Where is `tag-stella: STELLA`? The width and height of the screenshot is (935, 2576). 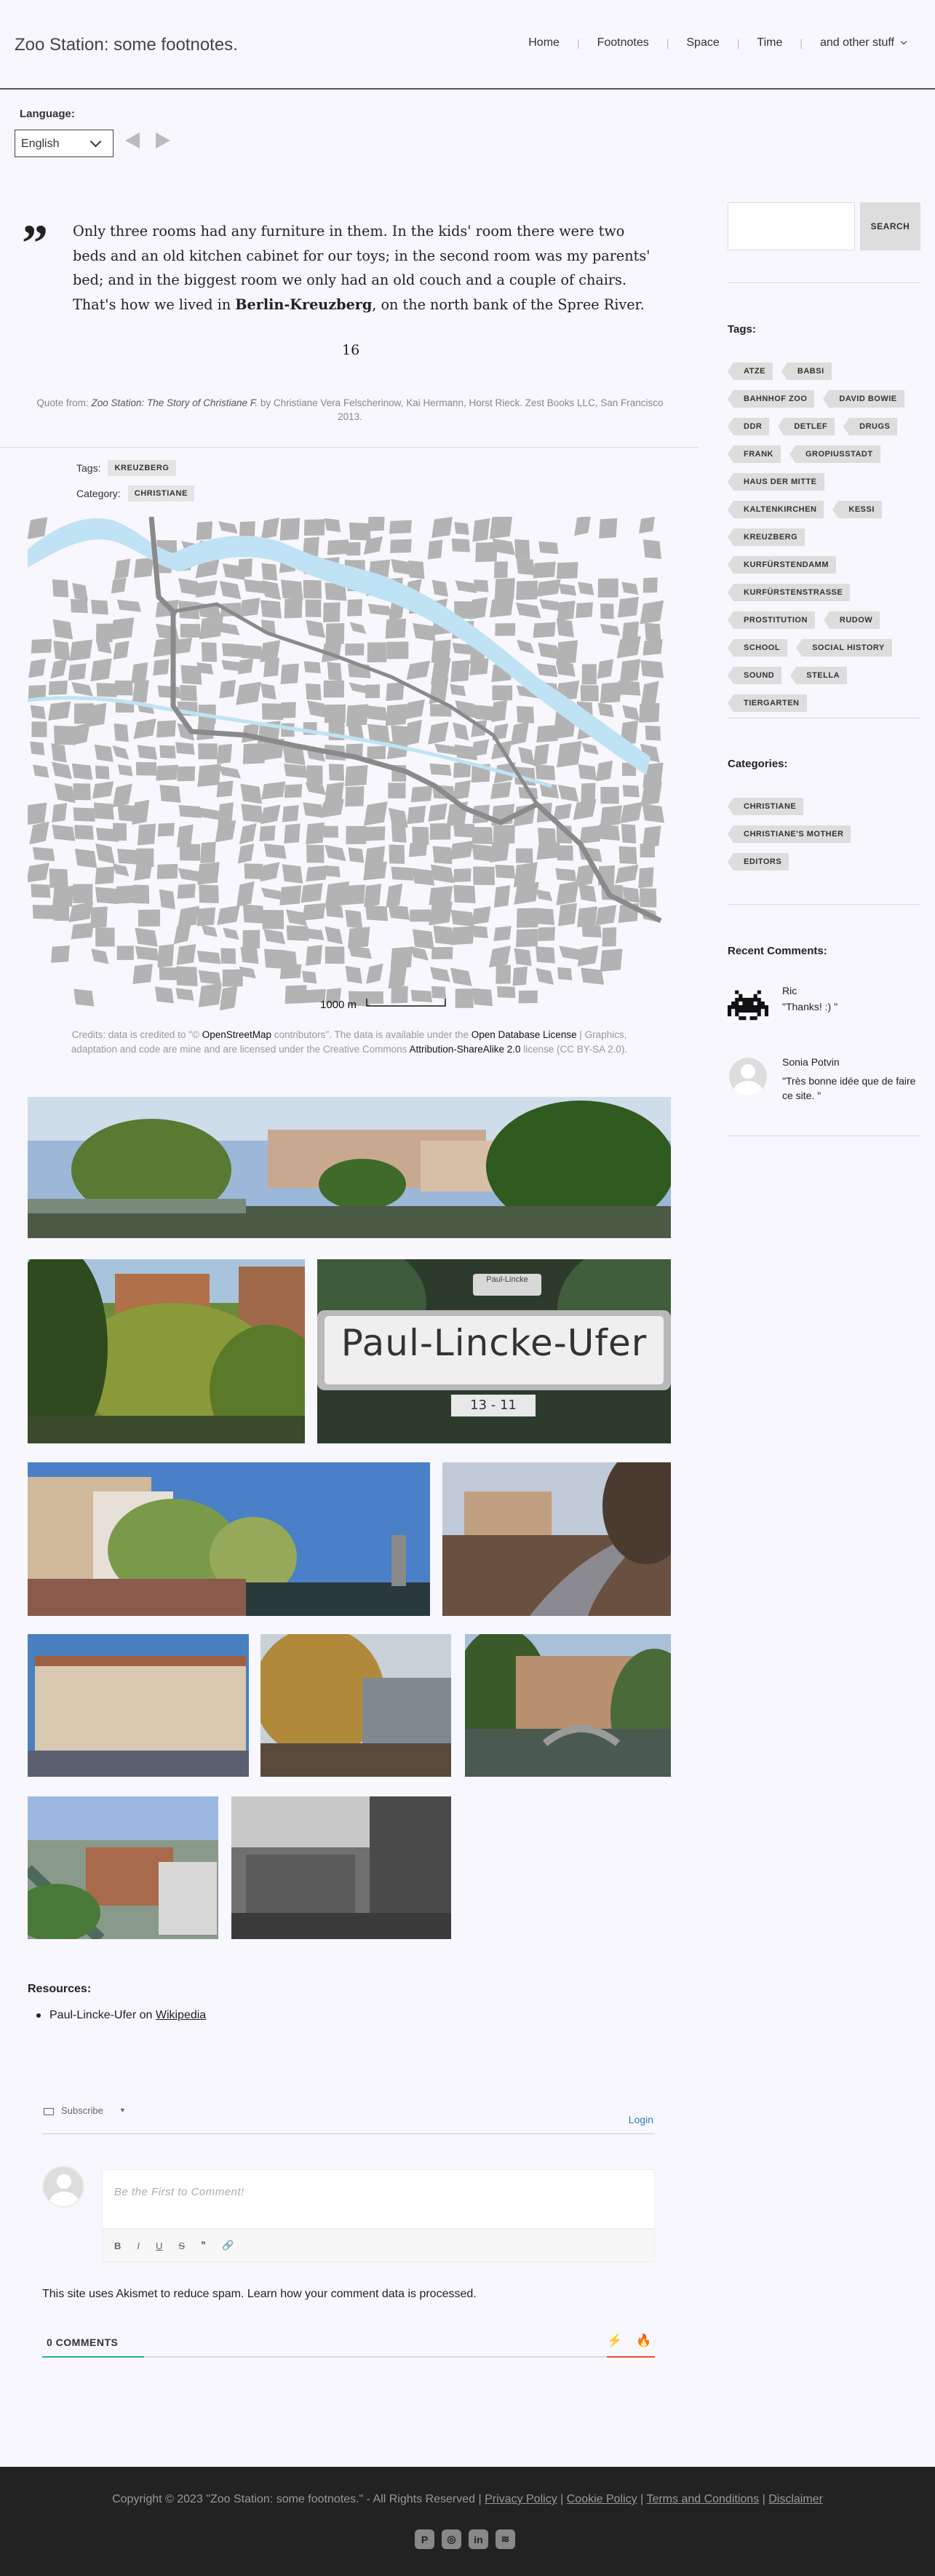 tag-stella: STELLA is located at coordinates (819, 675).